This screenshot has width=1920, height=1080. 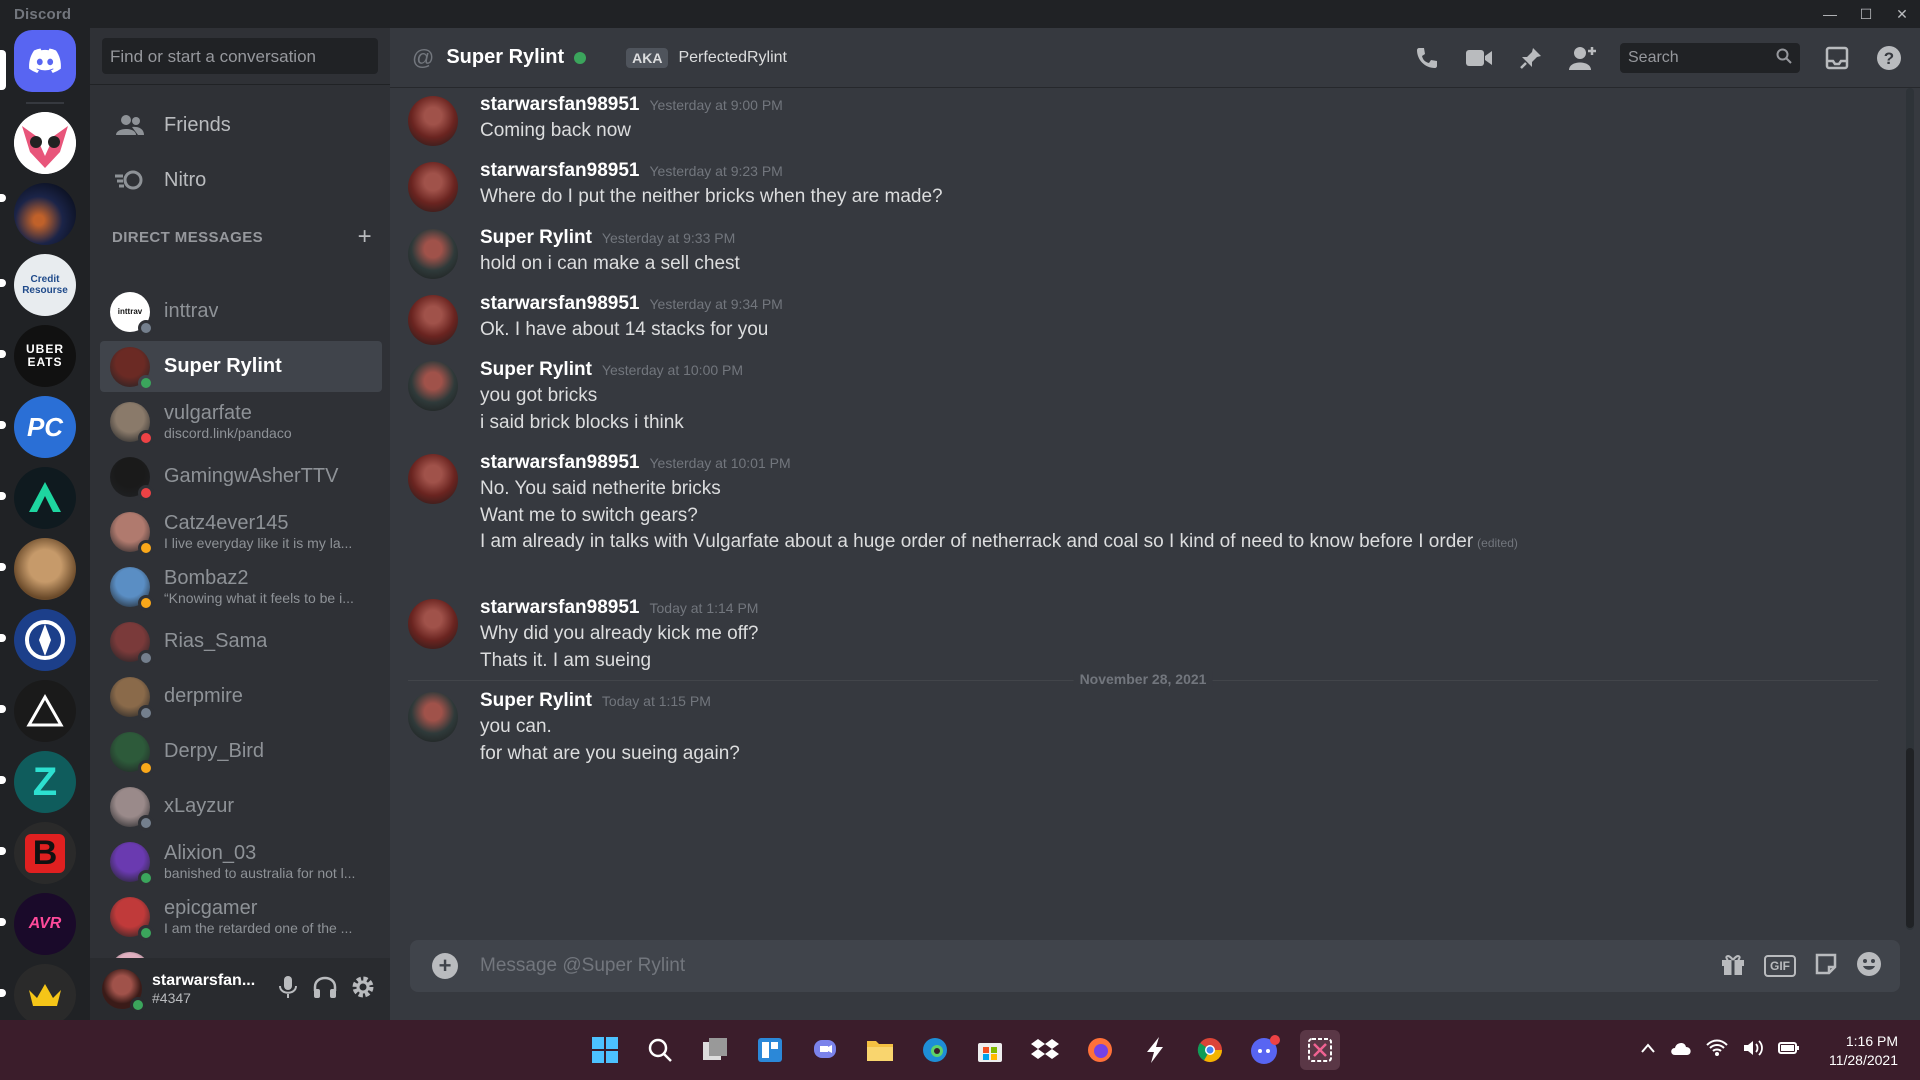 I want to click on emoji-icon, so click(x=1869, y=966).